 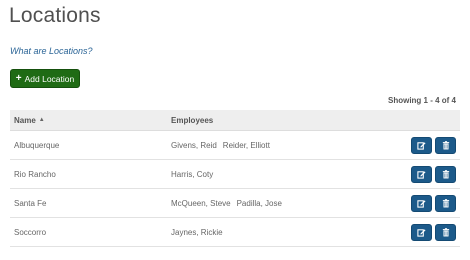 I want to click on add-location-button: + Add Location, so click(x=45, y=78).